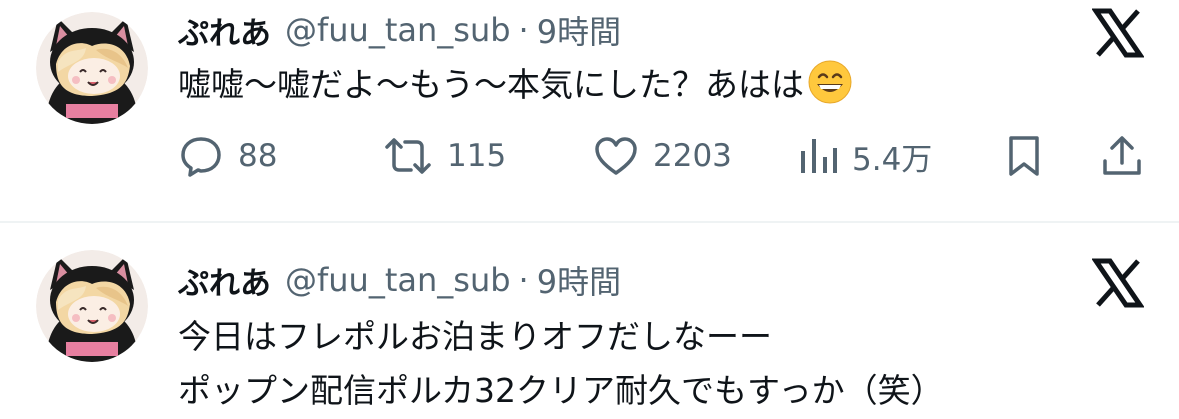  Describe the element at coordinates (561, 390) in the screenshot. I see `tweet-text-line: ポップン配信ポルカ32クリア耐久でもすっか（笑）` at that location.